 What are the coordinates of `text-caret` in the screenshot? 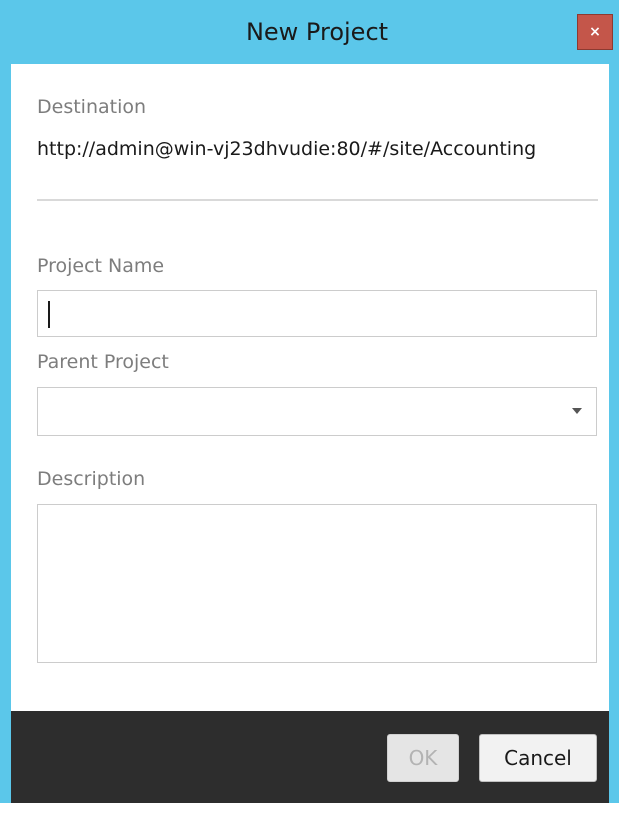 It's located at (49, 314).